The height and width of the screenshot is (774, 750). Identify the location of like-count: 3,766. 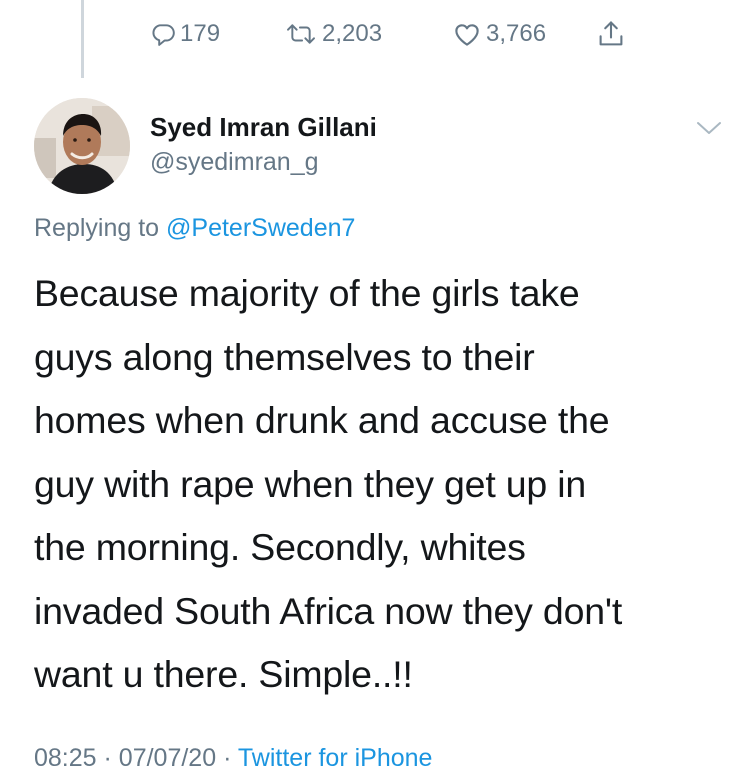
(516, 33).